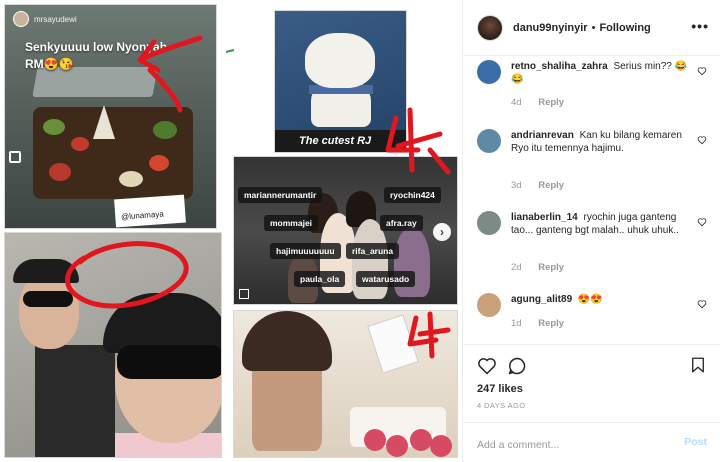 The height and width of the screenshot is (462, 720). What do you see at coordinates (49, 311) in the screenshot?
I see `person-face` at bounding box center [49, 311].